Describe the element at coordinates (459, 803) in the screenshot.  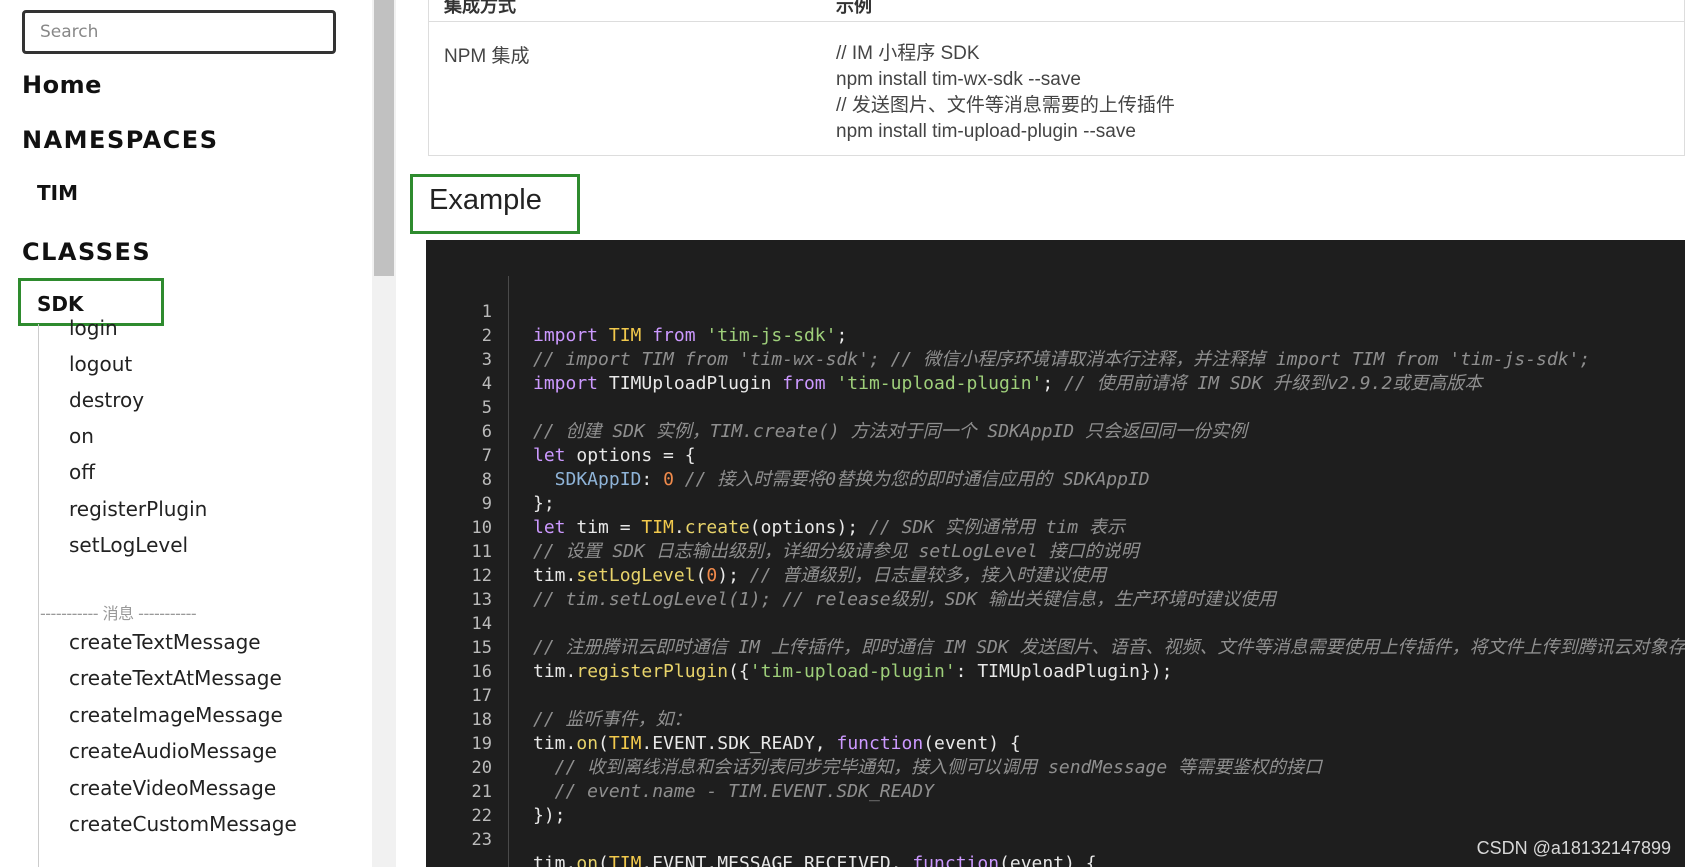
I see `code-line: 22` at that location.